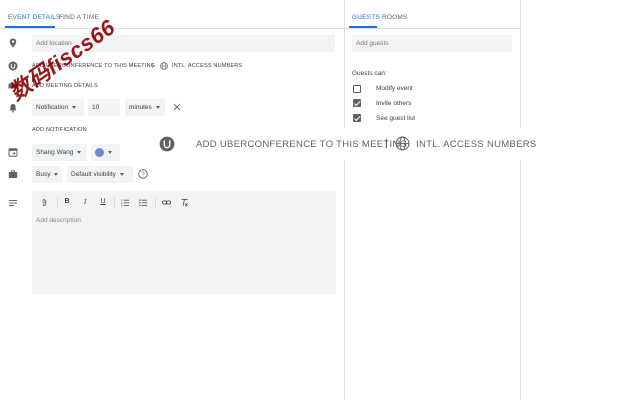  What do you see at coordinates (357, 89) in the screenshot?
I see `modify-event-checkbox` at bounding box center [357, 89].